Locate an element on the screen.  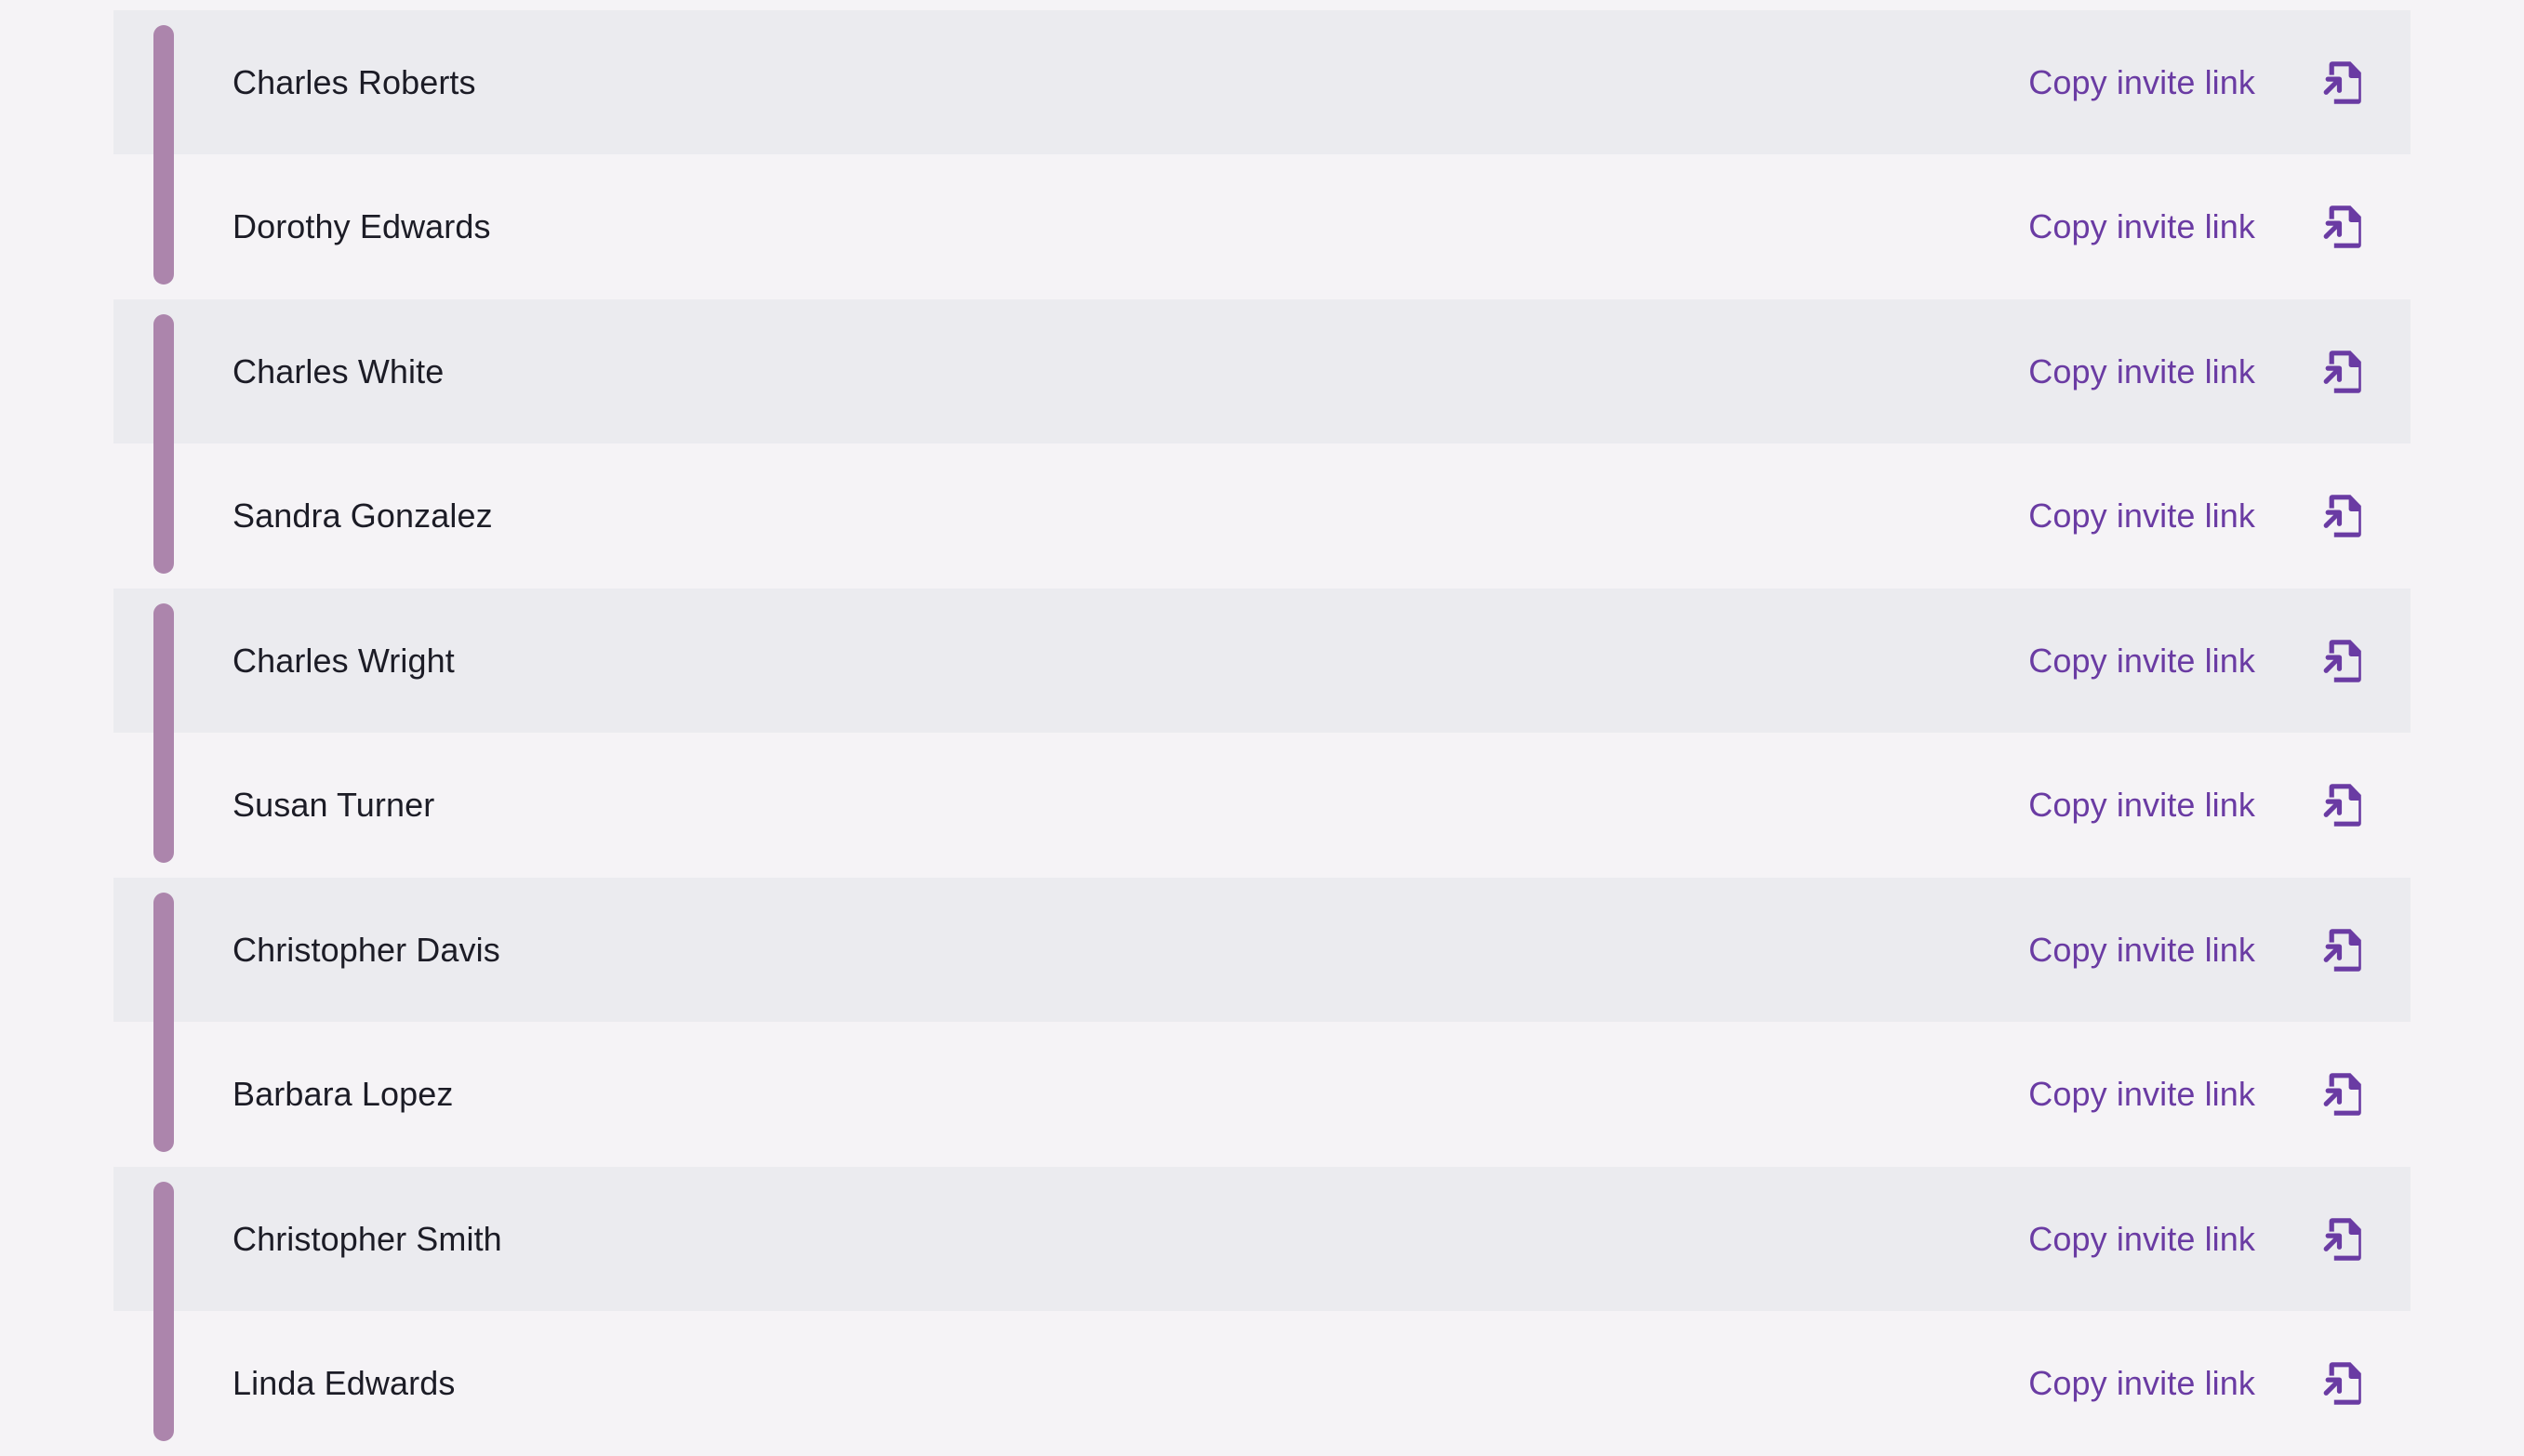
invite-row-name: Susan Turner is located at coordinates (334, 805).